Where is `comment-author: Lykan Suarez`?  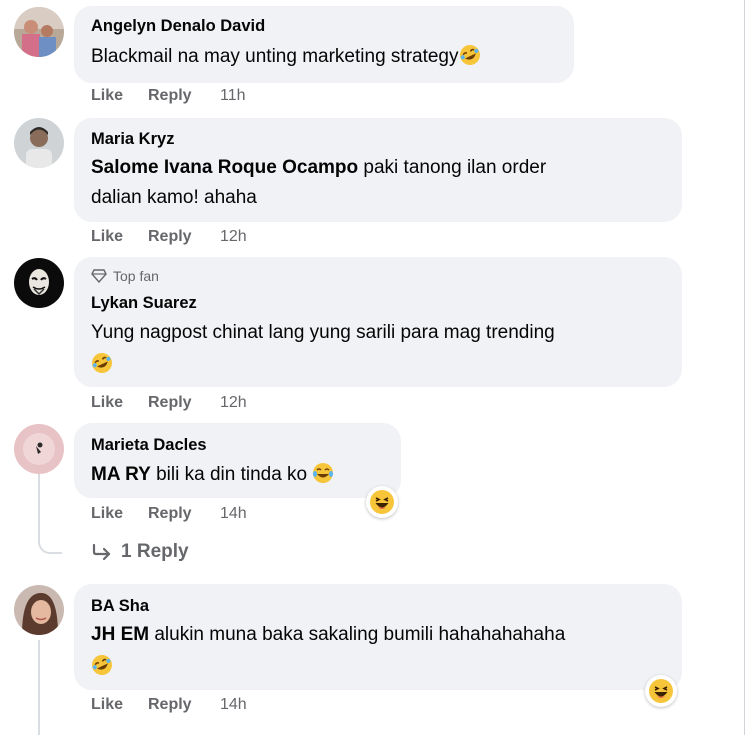 comment-author: Lykan Suarez is located at coordinates (144, 303).